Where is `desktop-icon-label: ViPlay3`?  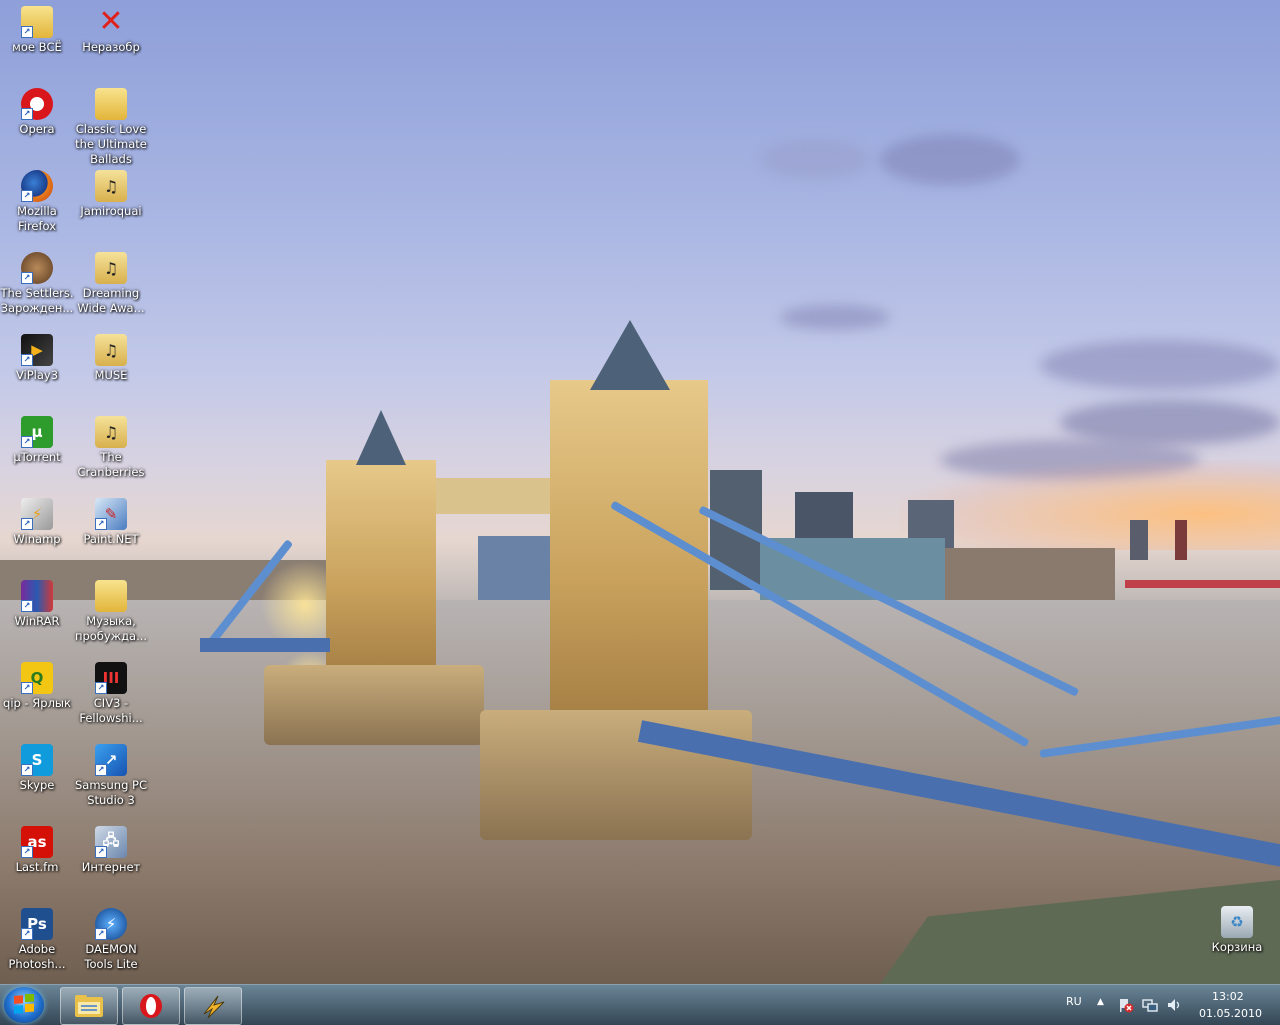
desktop-icon-label: ViPlay3 is located at coordinates (37, 375).